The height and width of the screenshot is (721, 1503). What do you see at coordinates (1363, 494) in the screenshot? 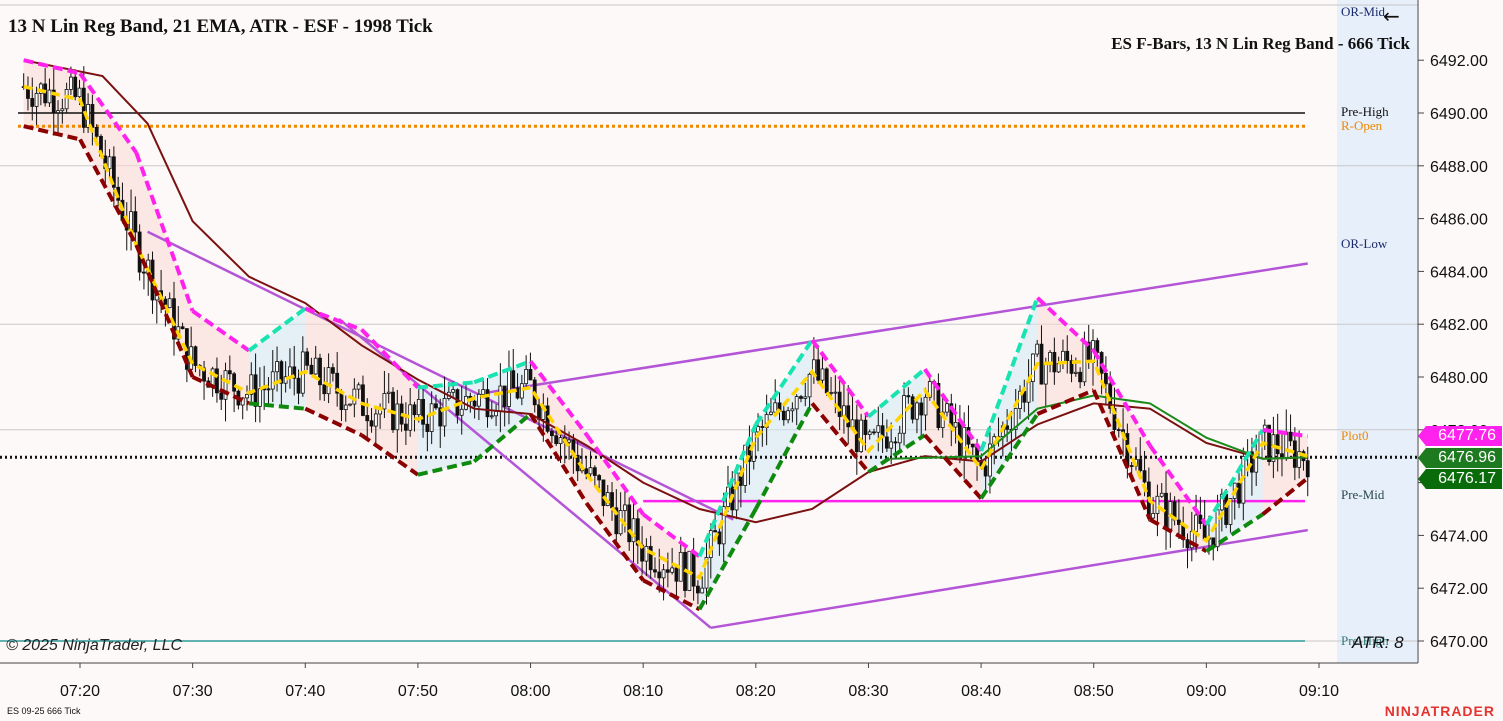
I see `pre-mid-label: Pre-Mid` at bounding box center [1363, 494].